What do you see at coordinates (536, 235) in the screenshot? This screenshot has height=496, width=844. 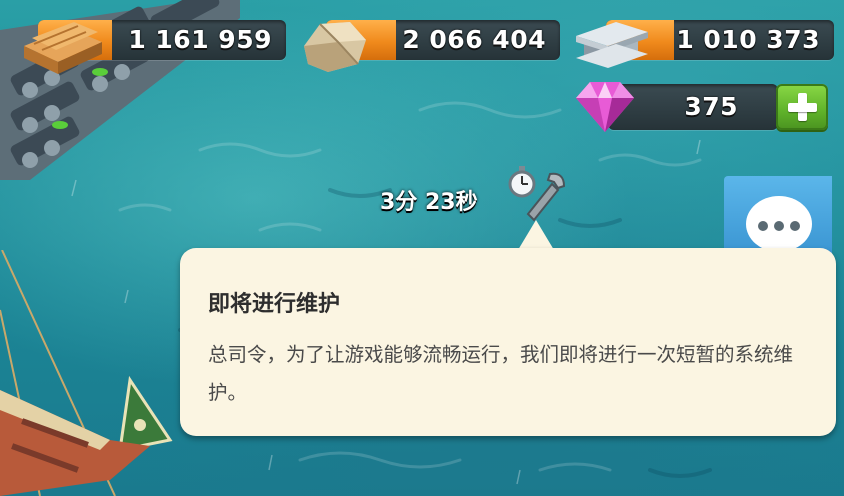 I see `tooltip-pointer` at bounding box center [536, 235].